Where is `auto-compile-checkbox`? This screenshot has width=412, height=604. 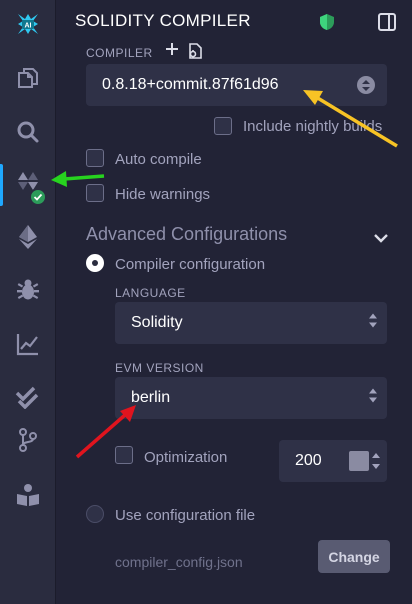
auto-compile-checkbox is located at coordinates (95, 158).